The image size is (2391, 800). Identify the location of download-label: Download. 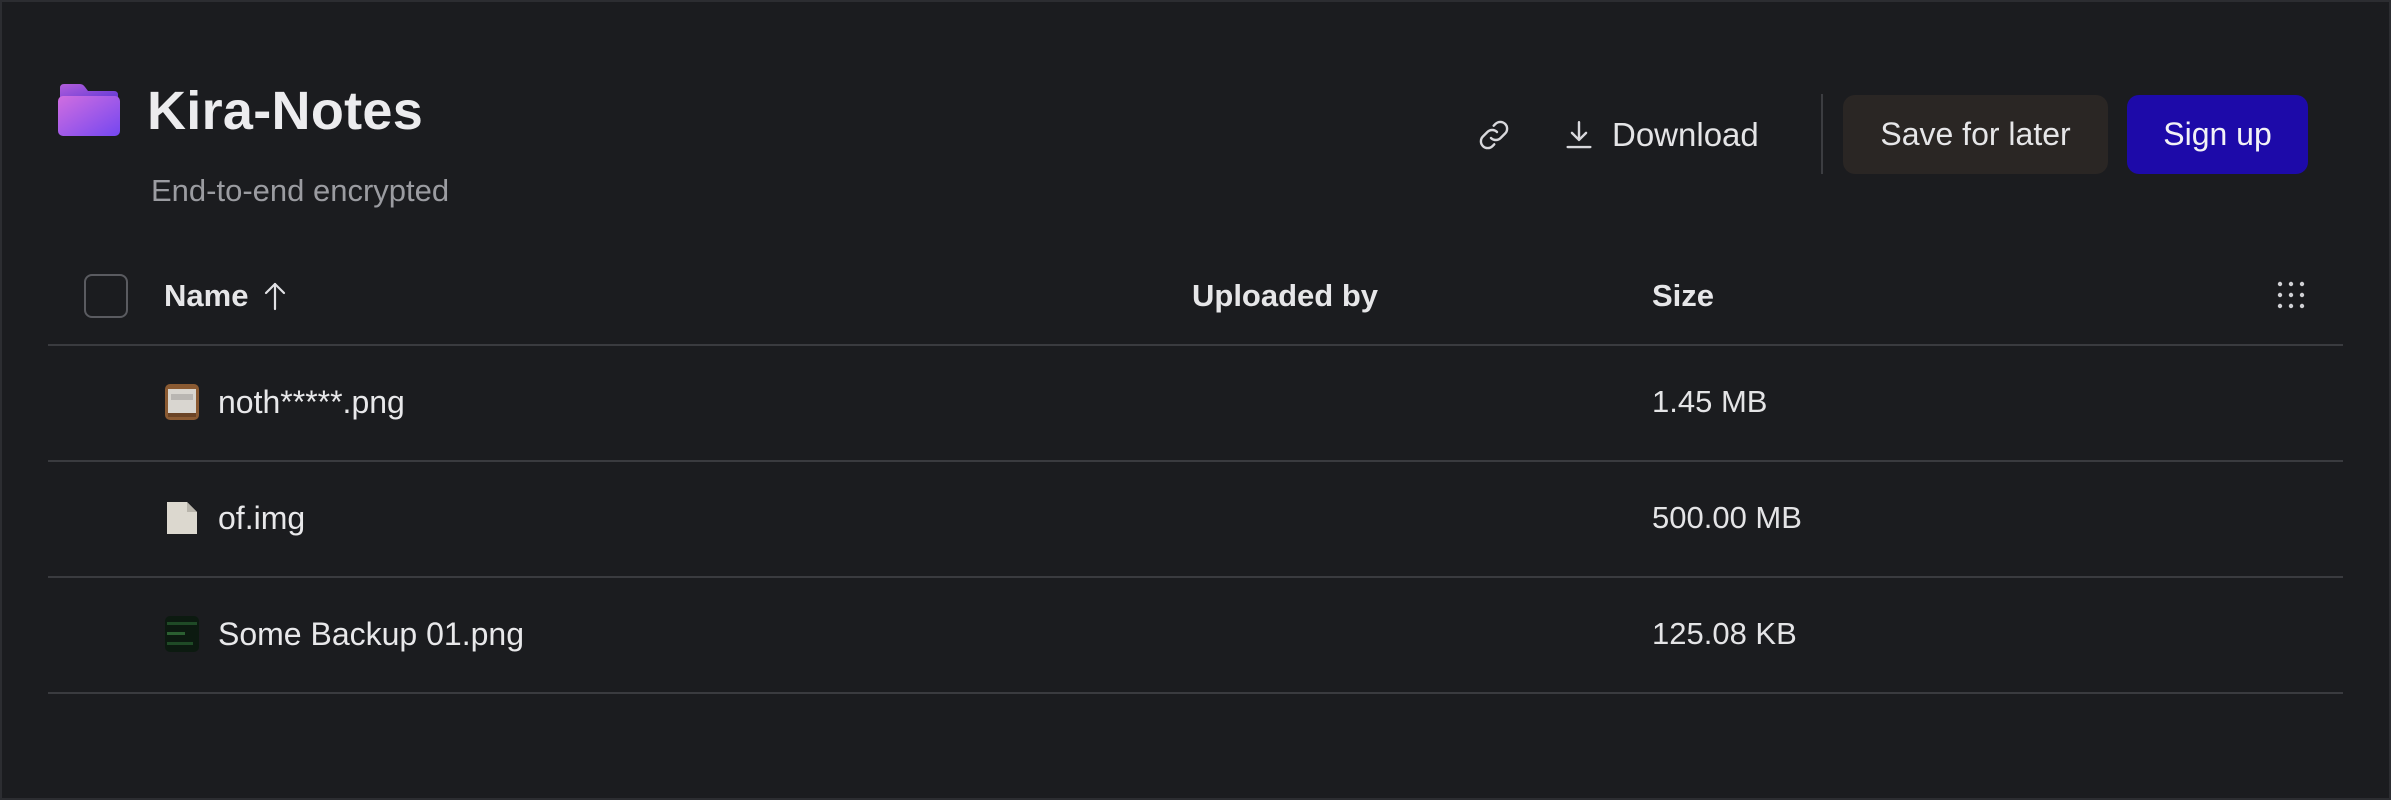
(1685, 134).